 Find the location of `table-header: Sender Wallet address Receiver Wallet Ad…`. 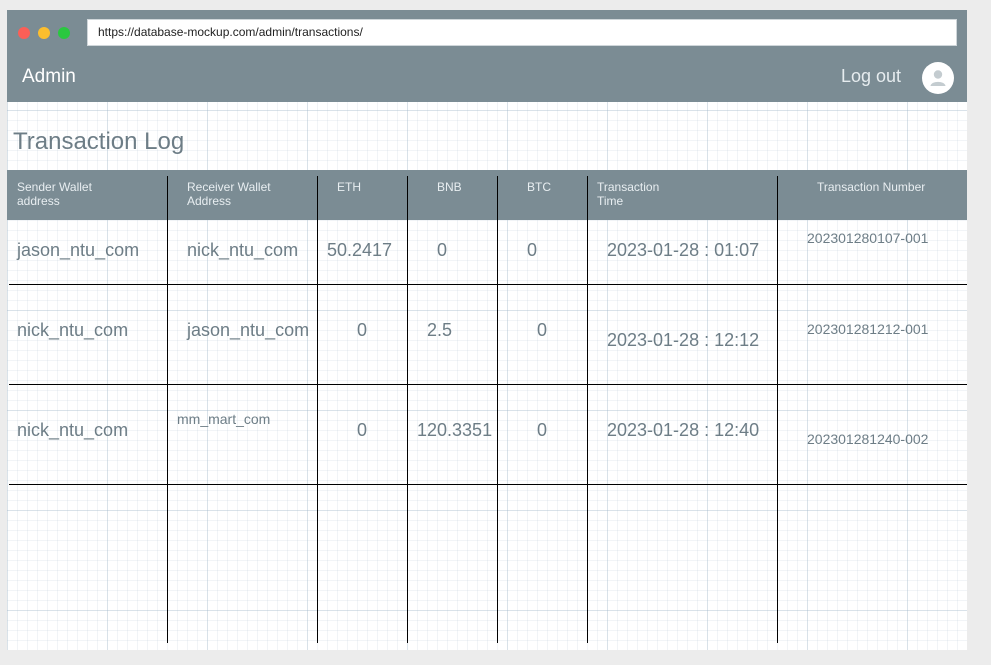

table-header: Sender Wallet address Receiver Wallet Ad… is located at coordinates (487, 195).